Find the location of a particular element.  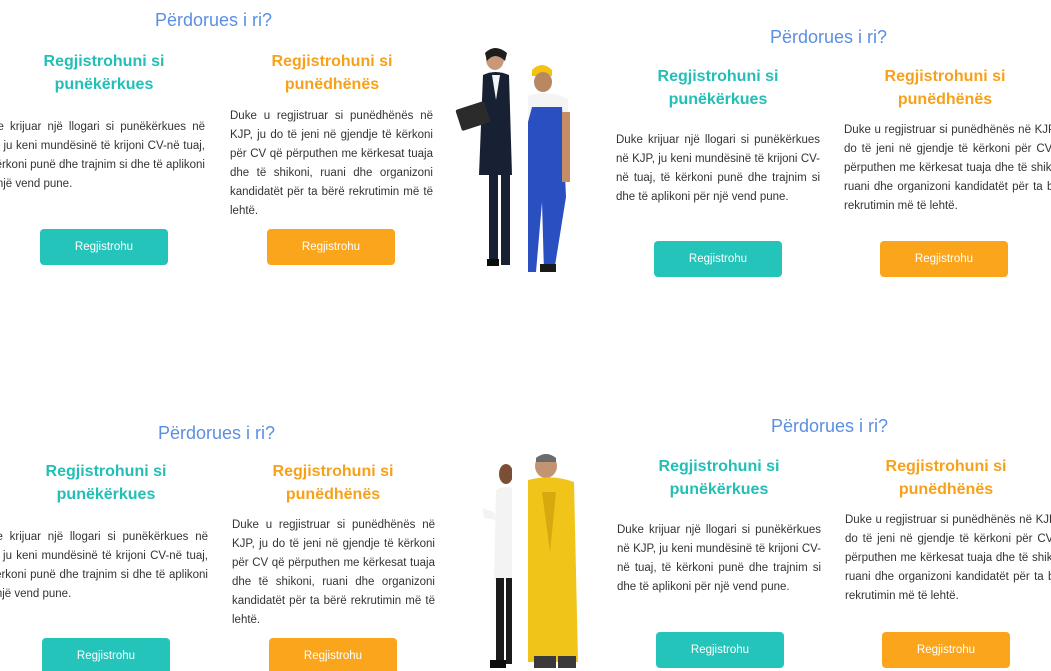

businessman-figure is located at coordinates (497, 566).